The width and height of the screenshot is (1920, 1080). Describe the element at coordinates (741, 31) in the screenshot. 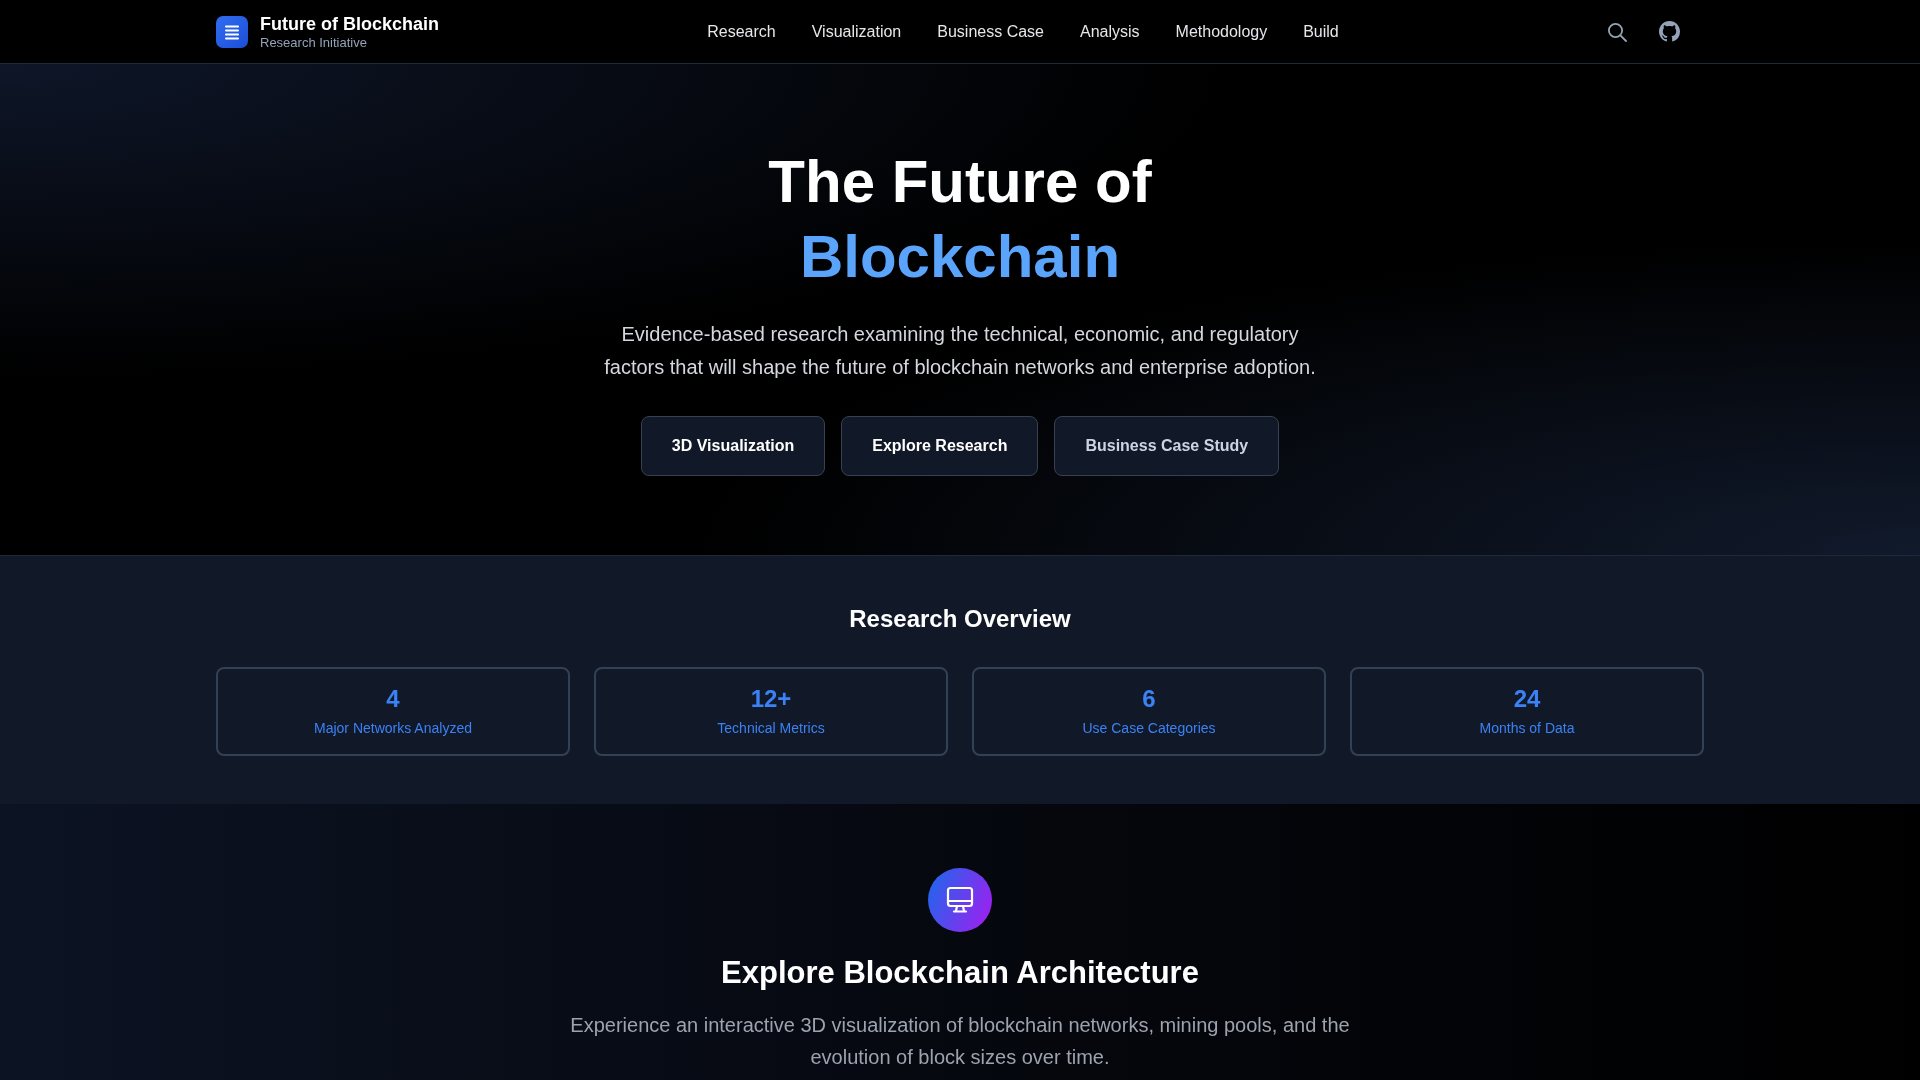

I see `nav-link: Research` at that location.